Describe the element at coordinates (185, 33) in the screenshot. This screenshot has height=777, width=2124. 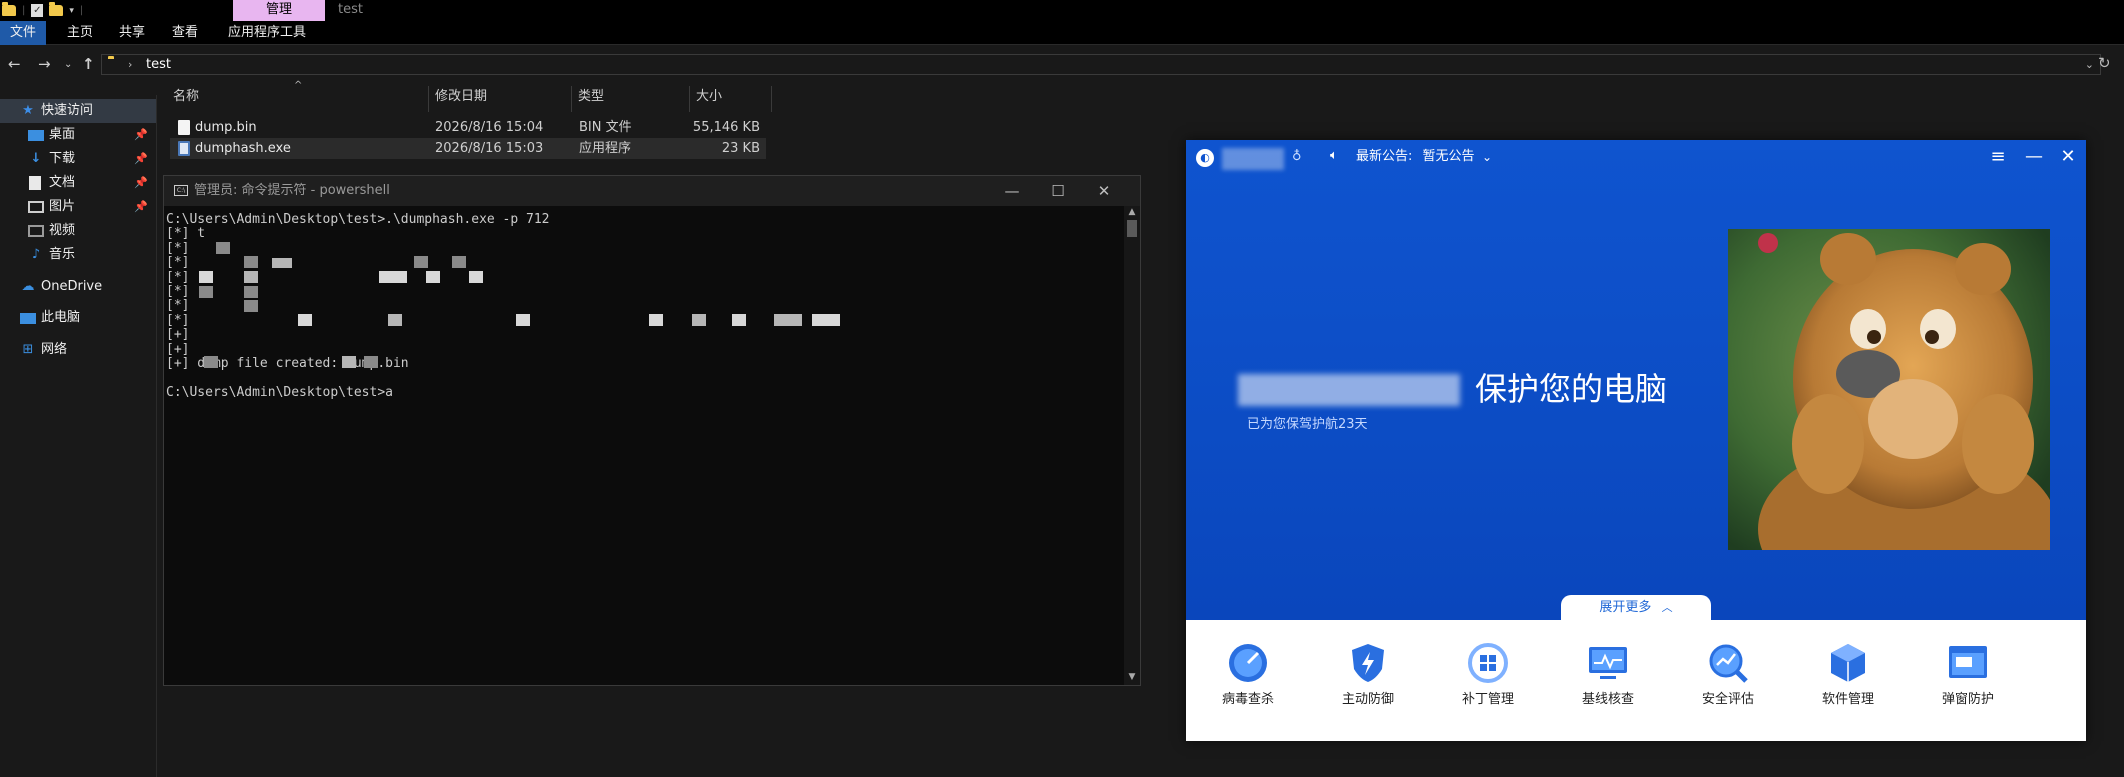
I see `tab-view: 查看` at that location.